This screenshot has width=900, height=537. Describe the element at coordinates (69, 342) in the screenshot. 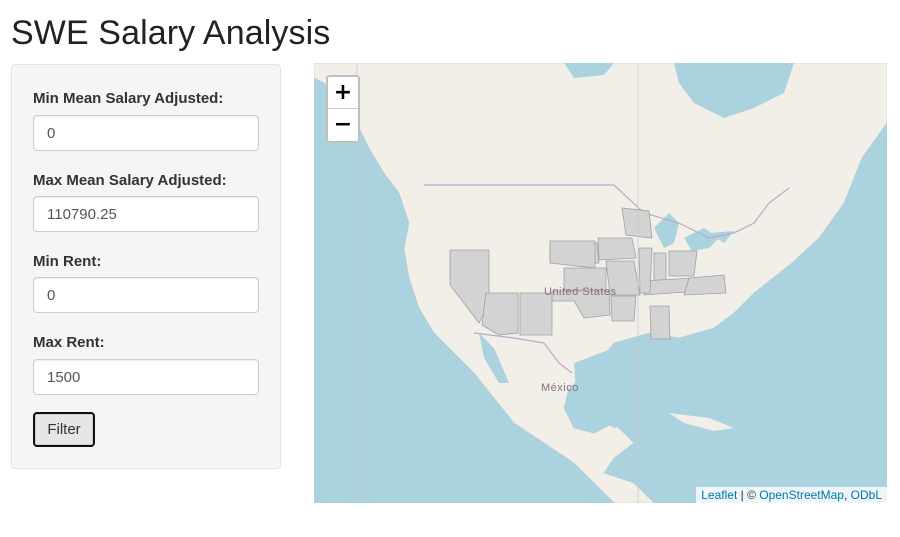

I see `max-rent-label: Max Rent:` at that location.